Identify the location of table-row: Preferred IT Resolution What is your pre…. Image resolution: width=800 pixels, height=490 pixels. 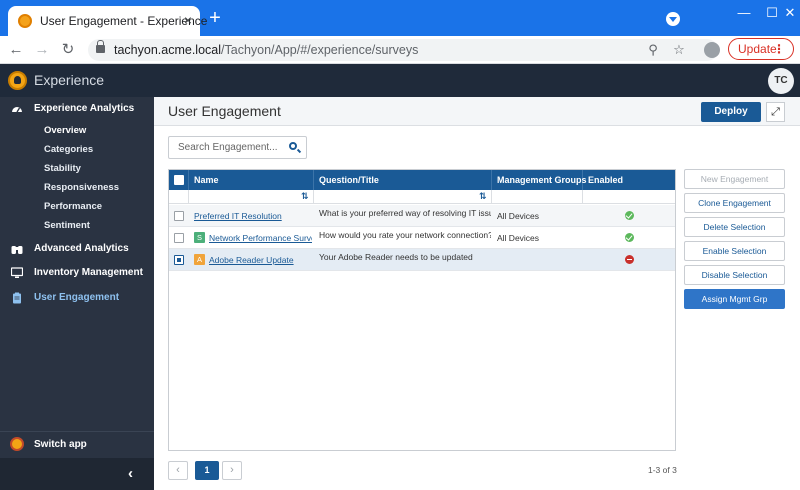
(422, 216).